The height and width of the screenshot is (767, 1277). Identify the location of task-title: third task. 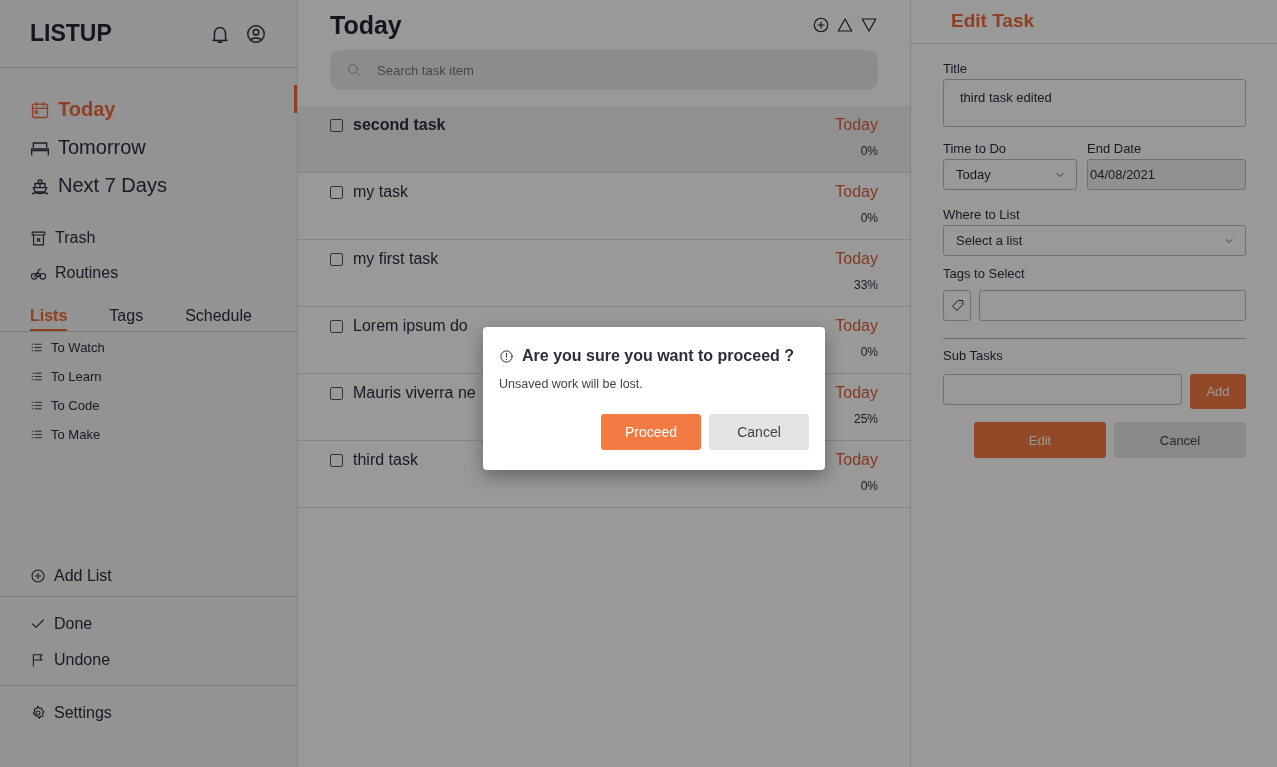
(386, 460).